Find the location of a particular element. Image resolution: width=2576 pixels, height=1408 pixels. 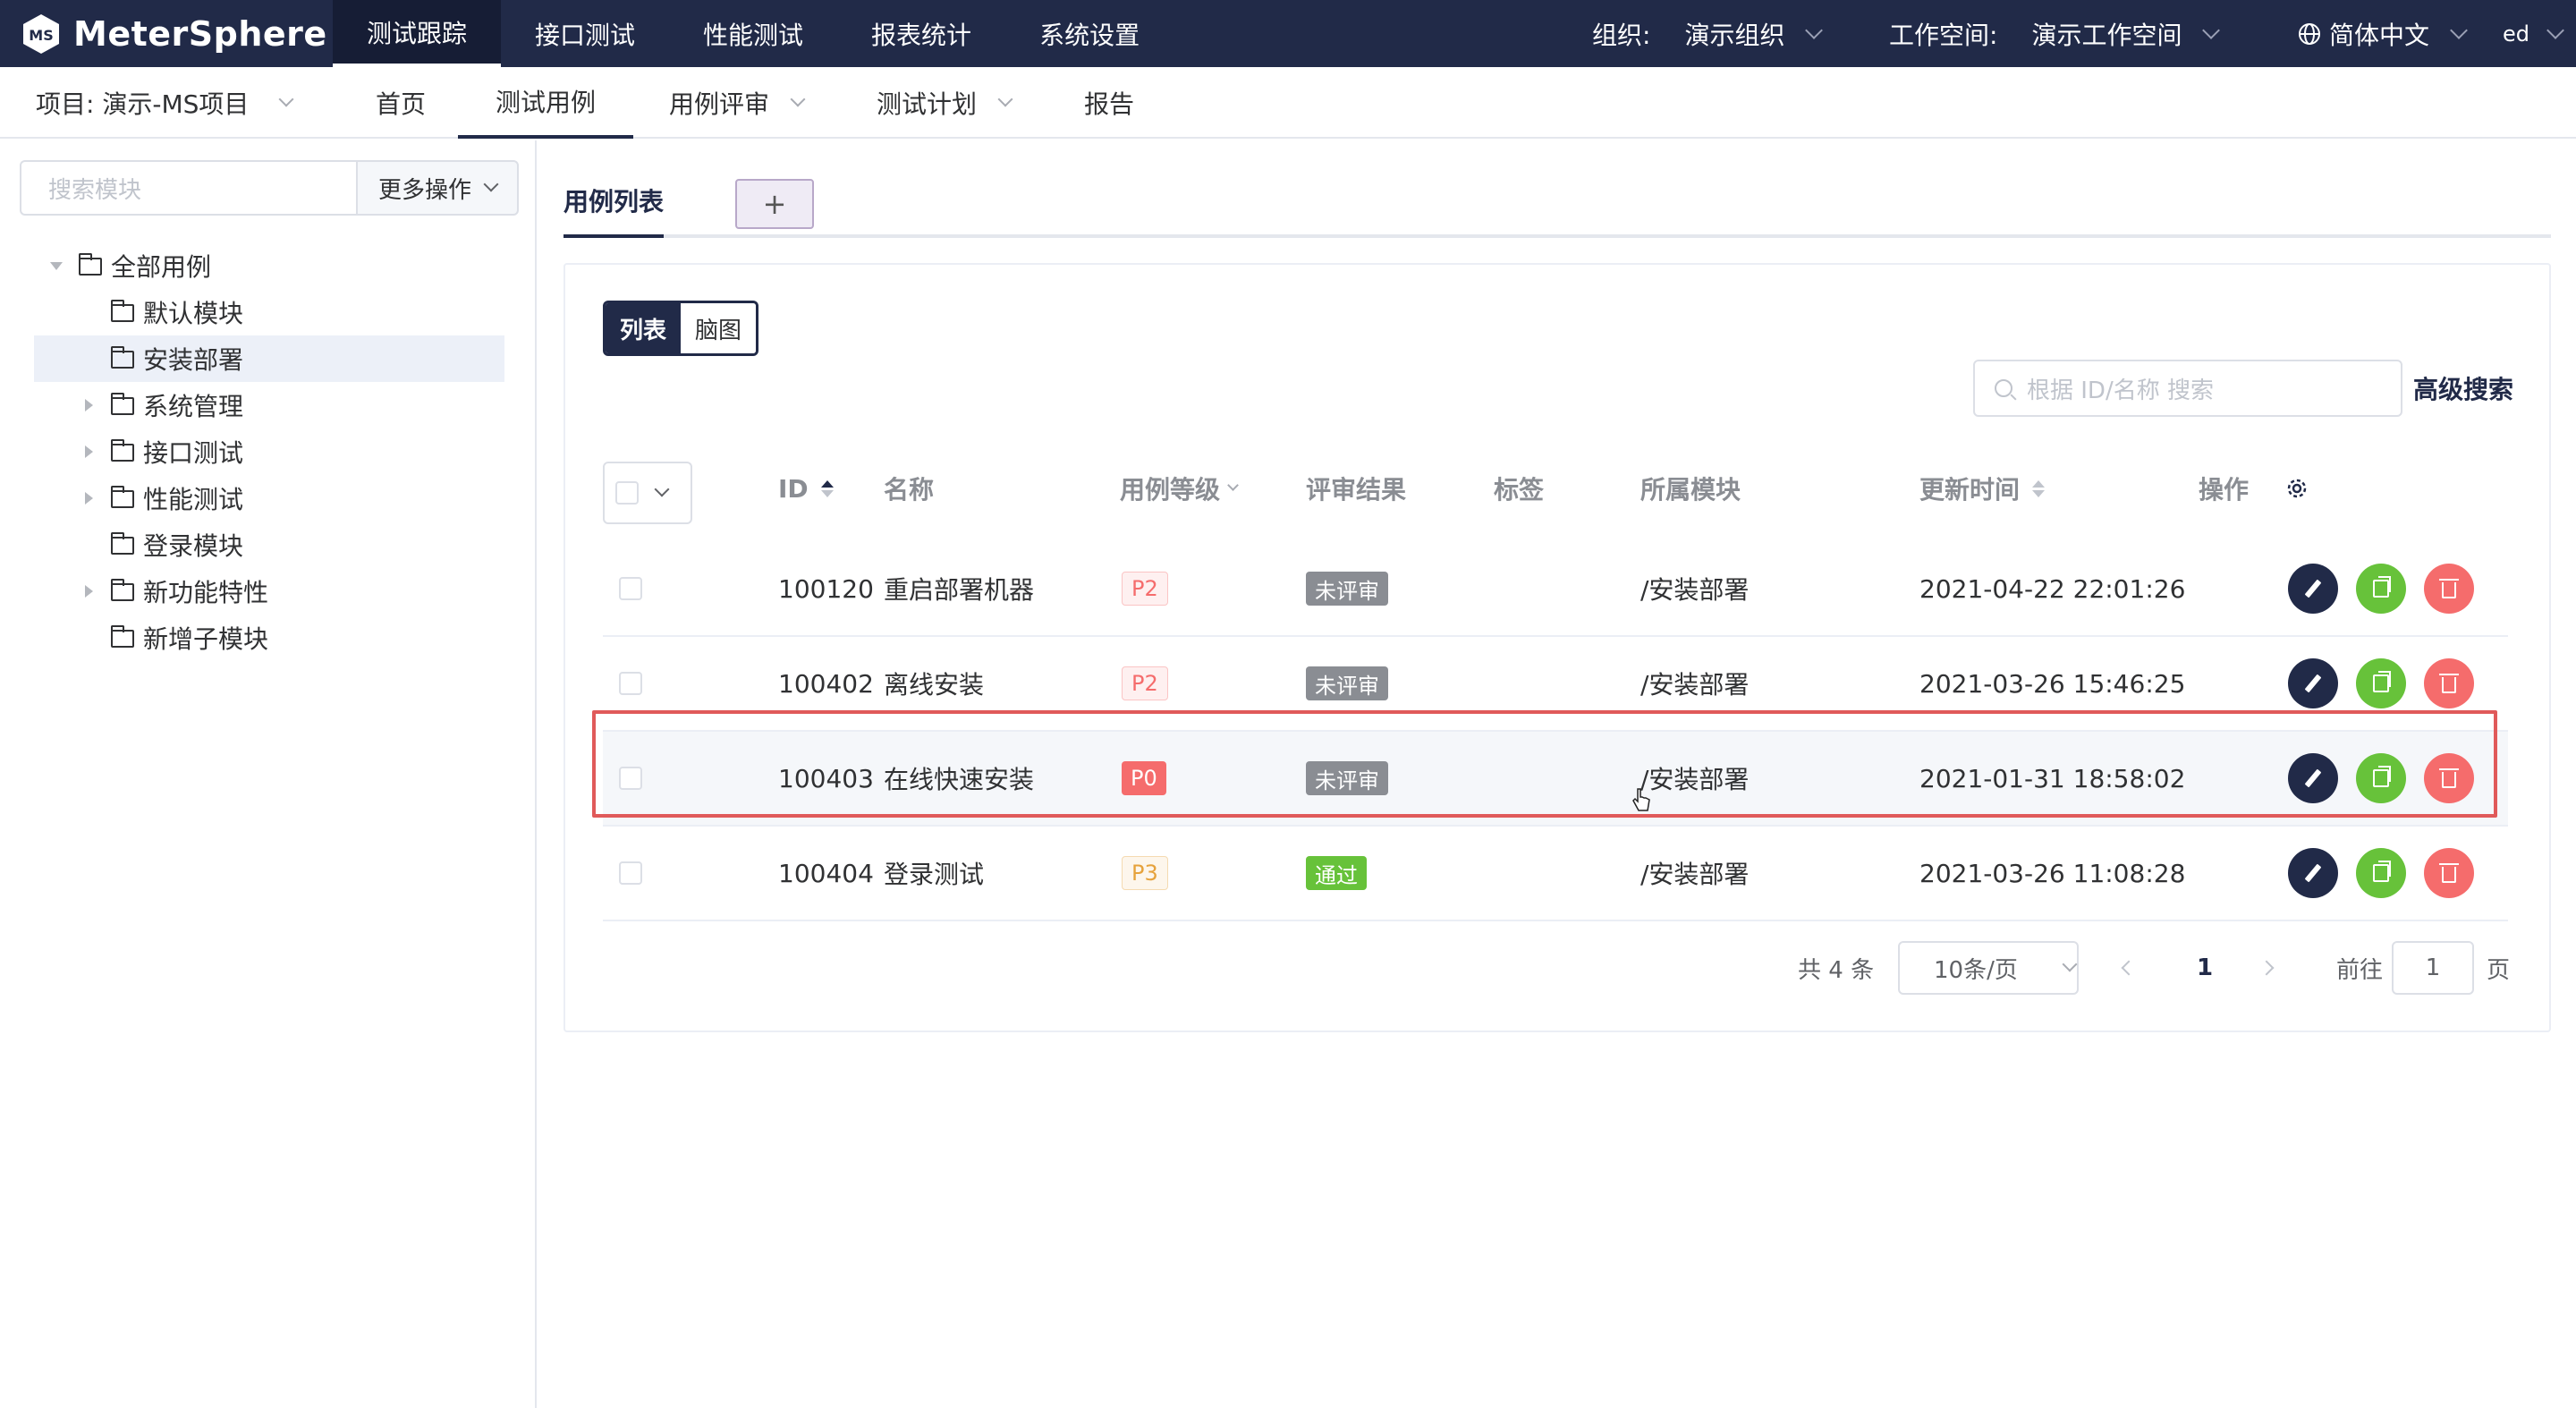

subnav-case-review: 用例评审 is located at coordinates (737, 103).